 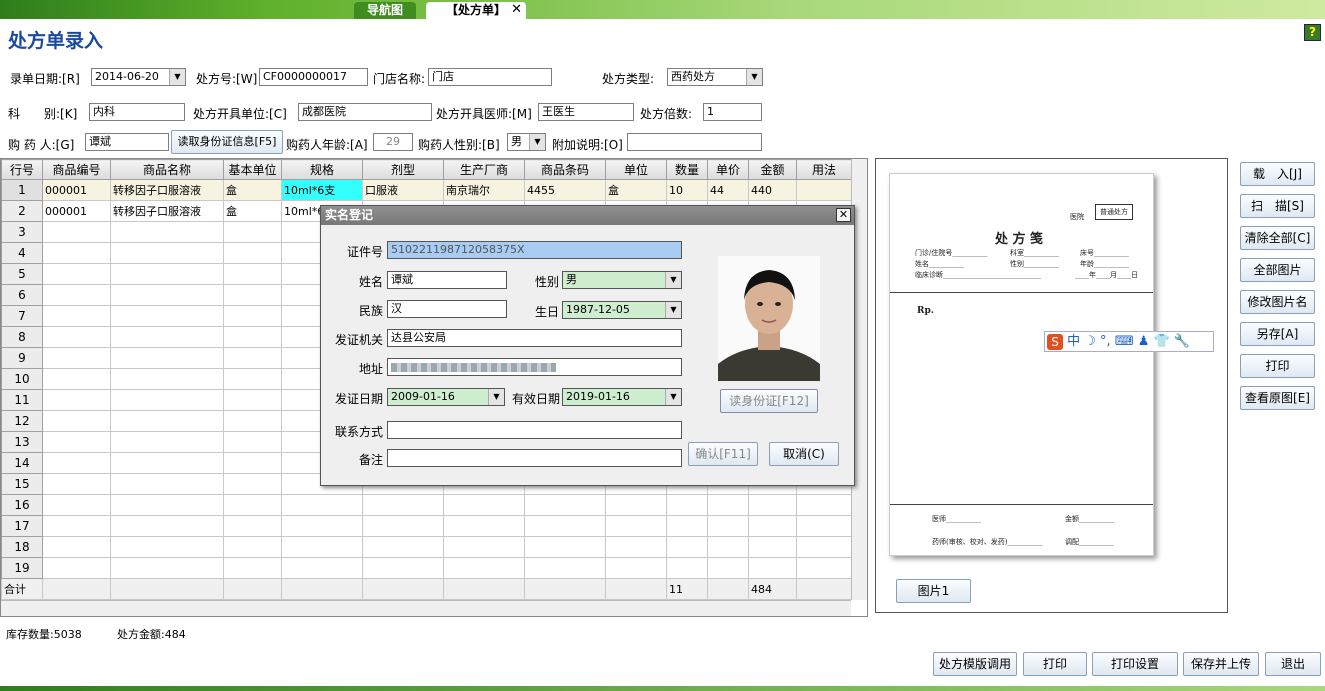 I want to click on store-field: 门店, so click(x=490, y=77).